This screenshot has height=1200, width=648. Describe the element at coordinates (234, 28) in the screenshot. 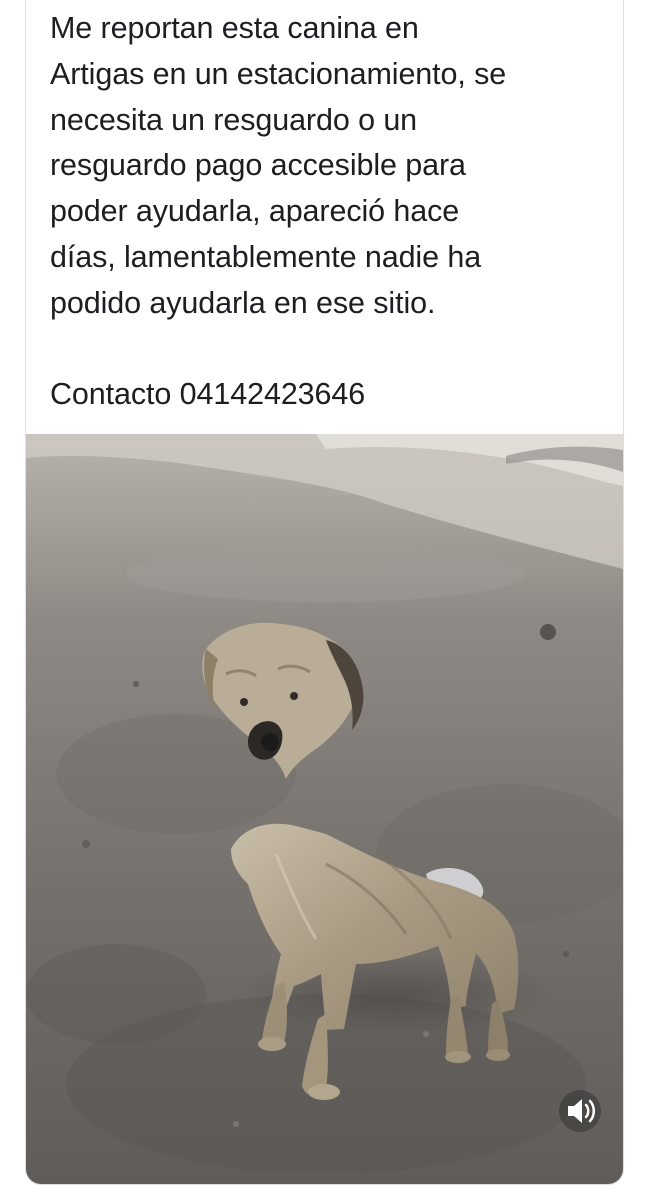

I see `post-text-line: Me reportan esta canina en` at that location.